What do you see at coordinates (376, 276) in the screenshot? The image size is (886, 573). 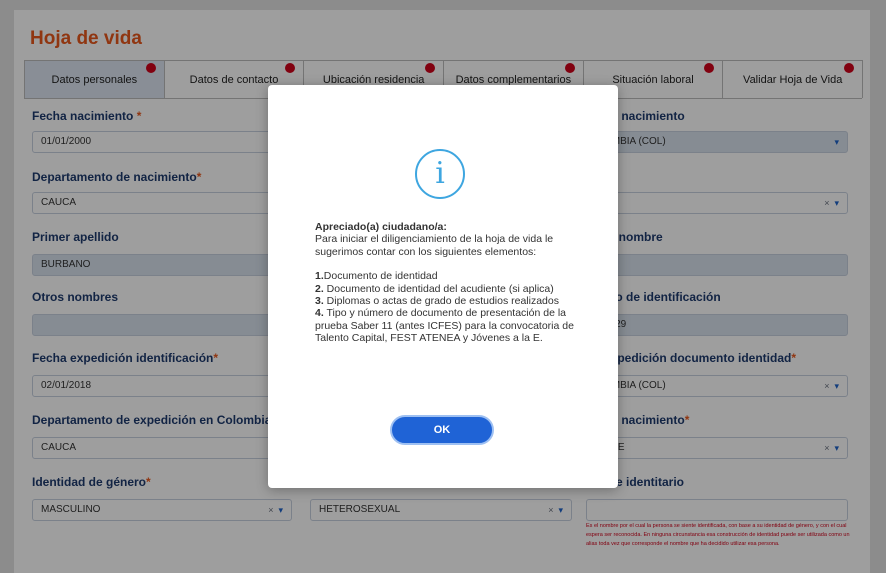 I see `dialog-list-item: 1.Documento de identidad` at bounding box center [376, 276].